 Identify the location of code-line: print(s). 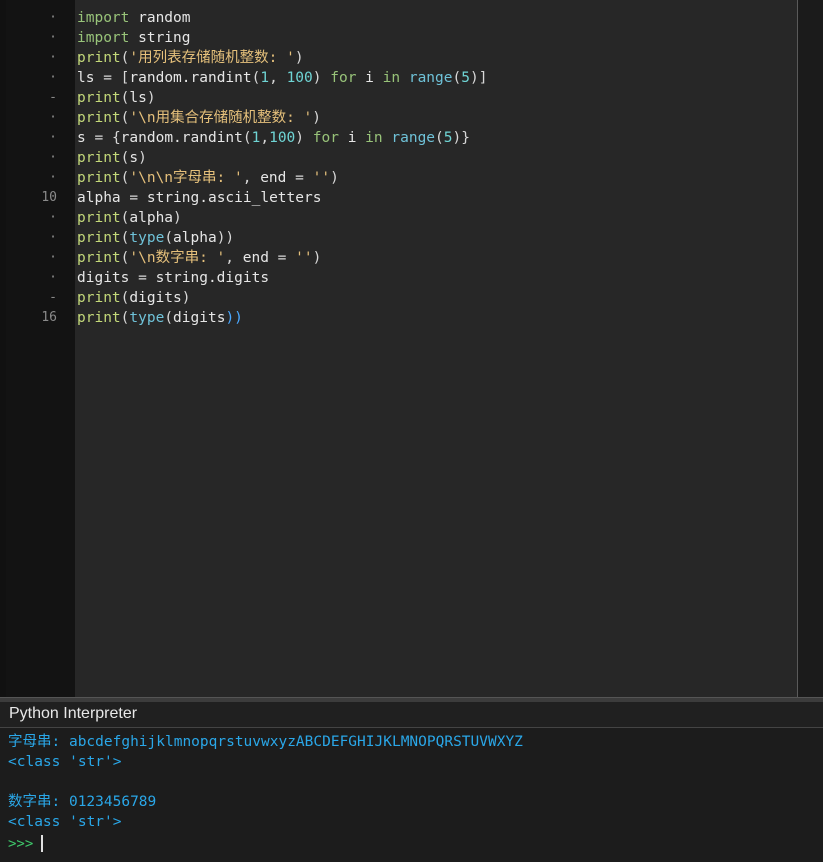
(112, 158).